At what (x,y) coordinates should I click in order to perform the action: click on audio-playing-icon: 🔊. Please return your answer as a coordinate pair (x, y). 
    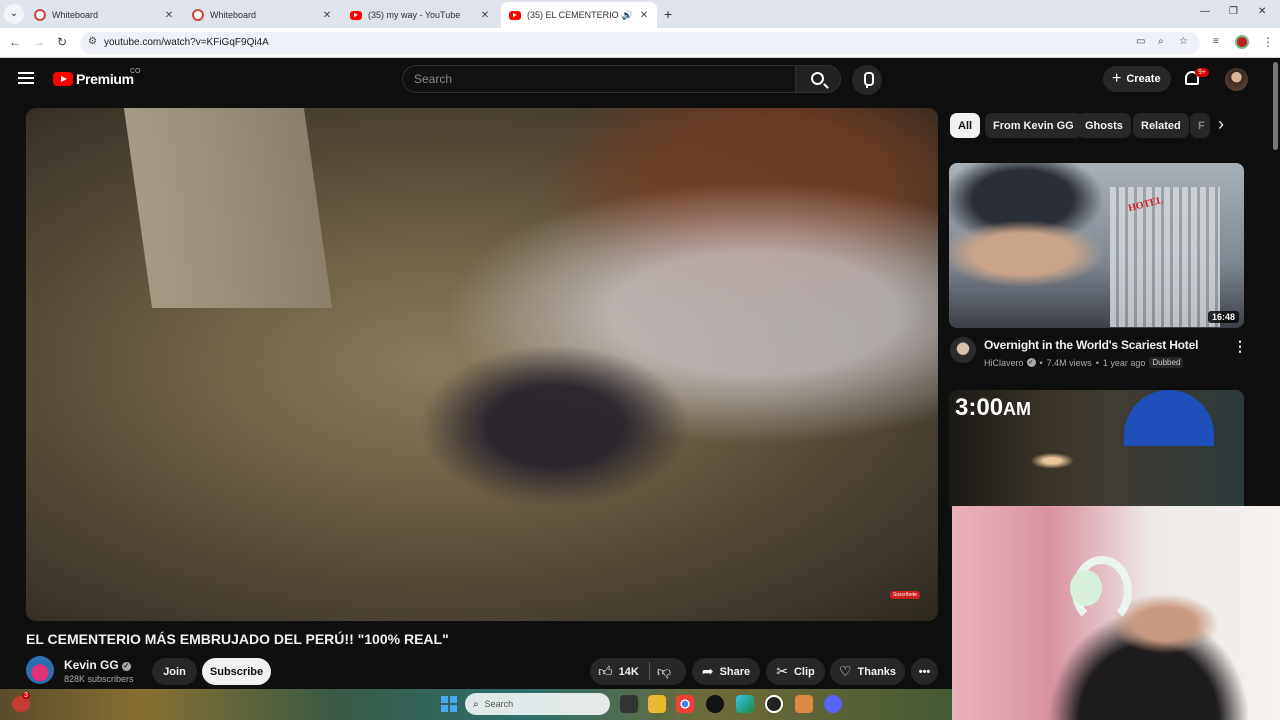
    Looking at the image, I should click on (627, 15).